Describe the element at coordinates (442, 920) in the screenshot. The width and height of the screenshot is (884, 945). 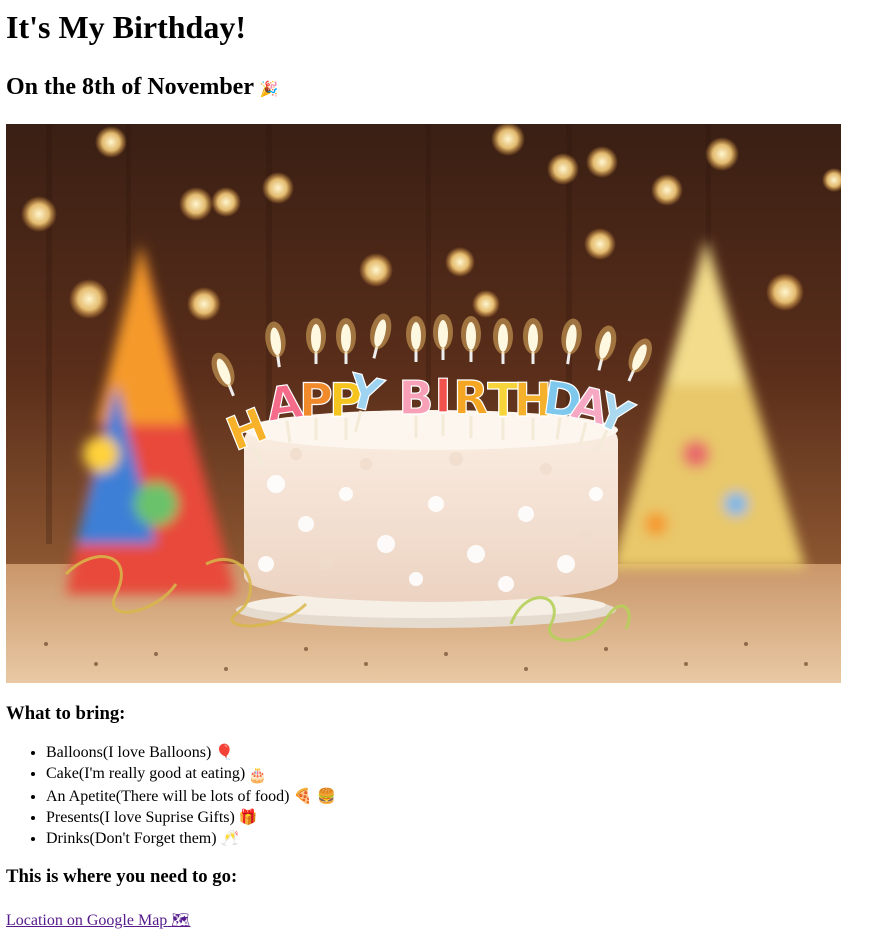
I see `location-paragraph: Location on Google Map 🗺` at that location.